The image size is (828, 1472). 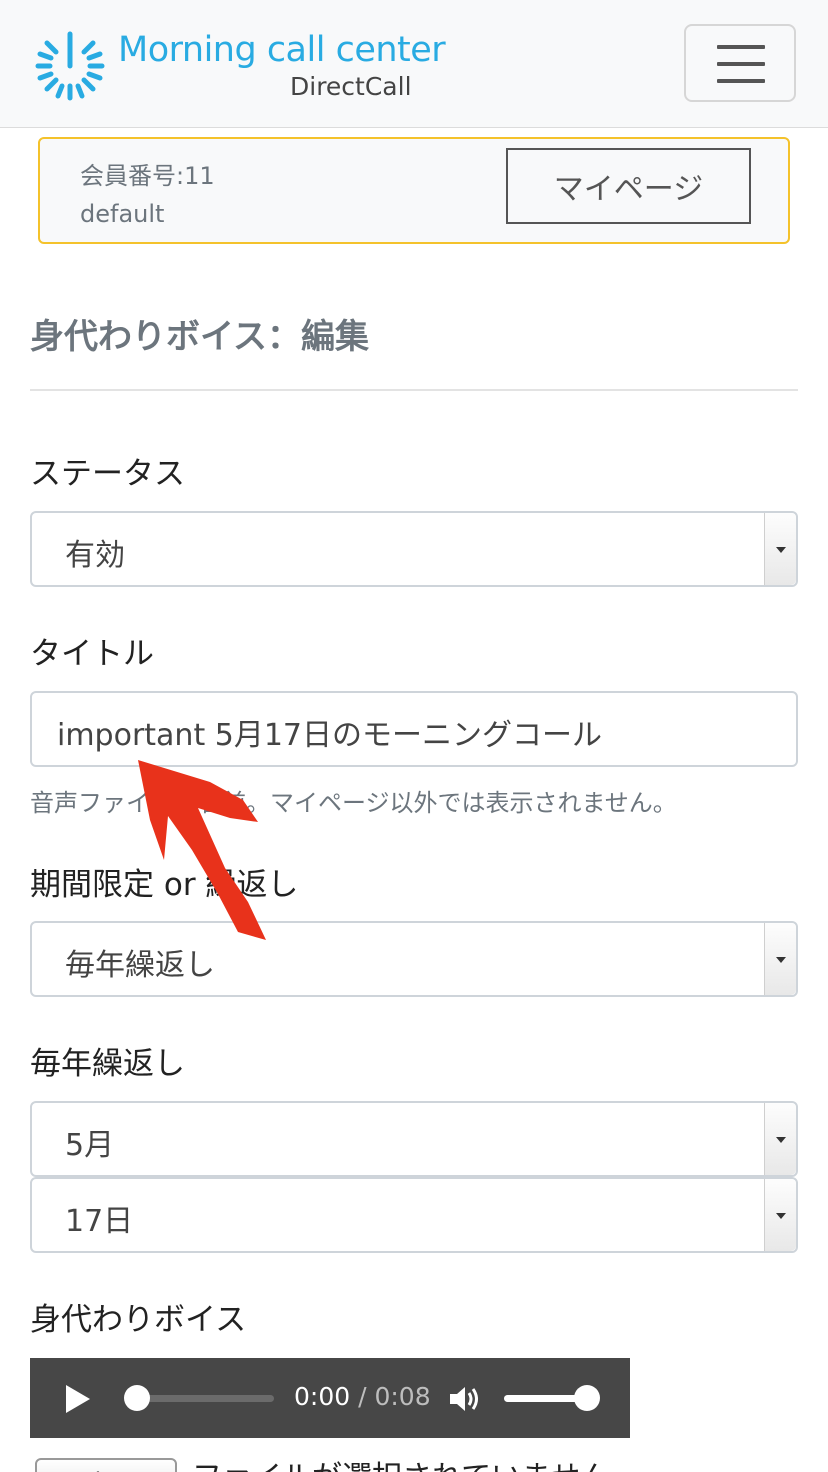 What do you see at coordinates (414, 1139) in the screenshot?
I see `month-select: 5月` at bounding box center [414, 1139].